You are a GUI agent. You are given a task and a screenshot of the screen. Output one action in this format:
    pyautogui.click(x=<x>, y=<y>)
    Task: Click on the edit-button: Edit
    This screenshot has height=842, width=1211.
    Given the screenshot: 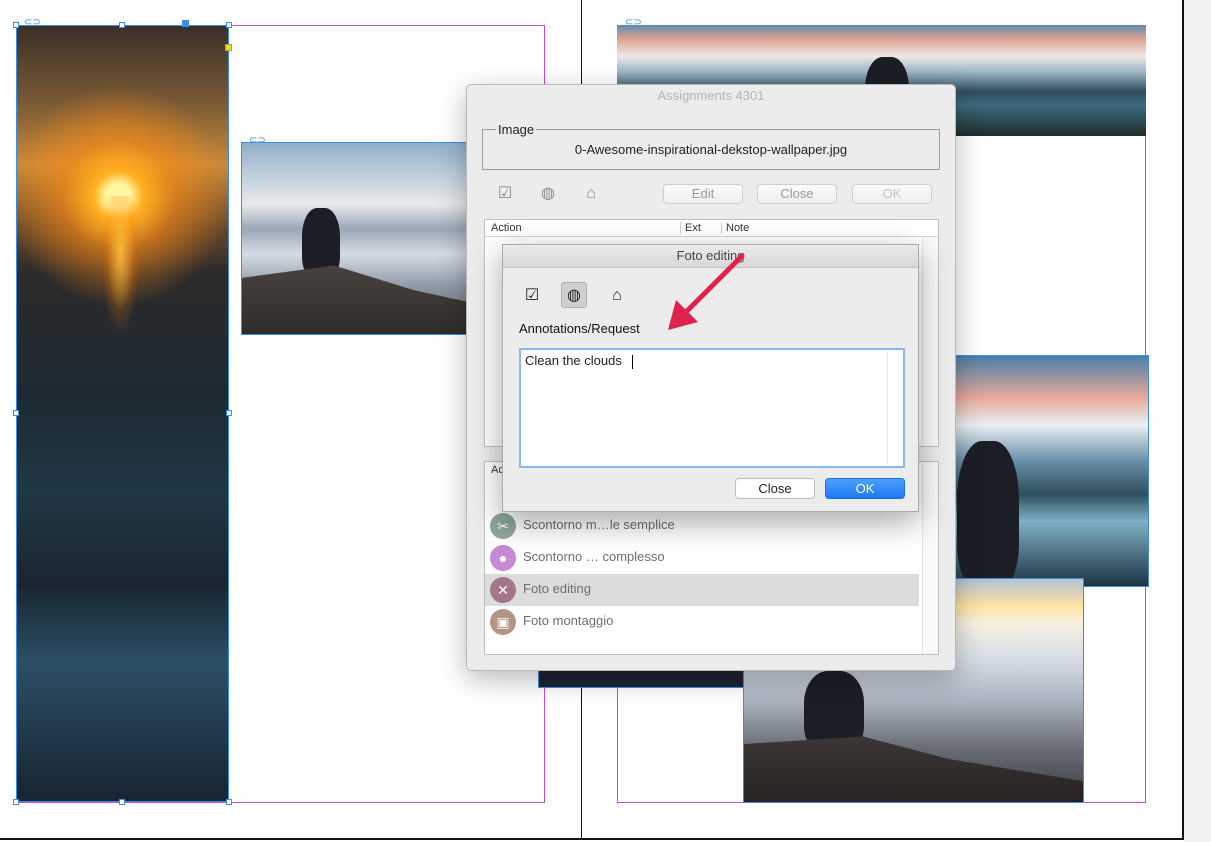 What is the action you would take?
    pyautogui.click(x=703, y=194)
    